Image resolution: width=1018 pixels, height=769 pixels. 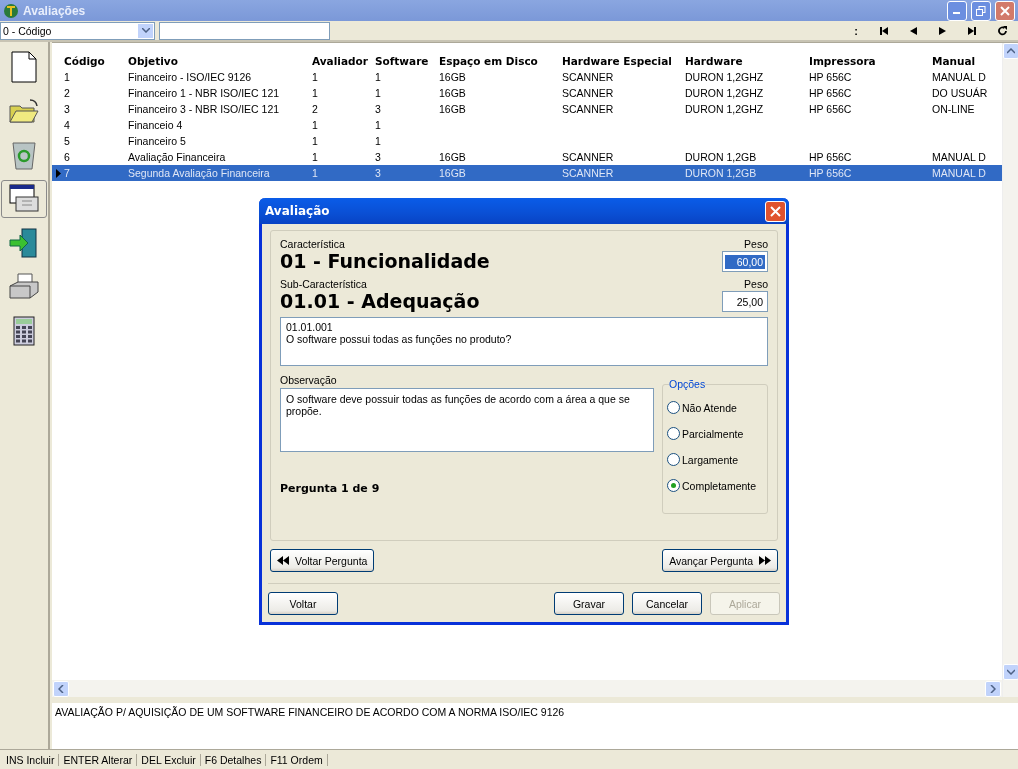 I want to click on field-label: Sub-Característica, so click(x=323, y=284).